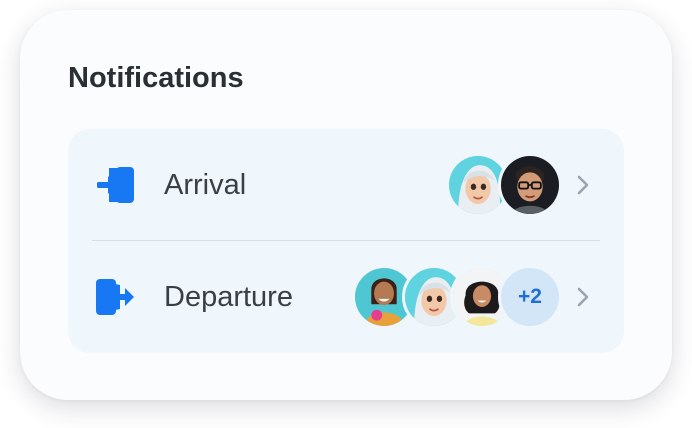 Image resolution: width=692 pixels, height=428 pixels. I want to click on avatar-man-glasses, so click(530, 185).